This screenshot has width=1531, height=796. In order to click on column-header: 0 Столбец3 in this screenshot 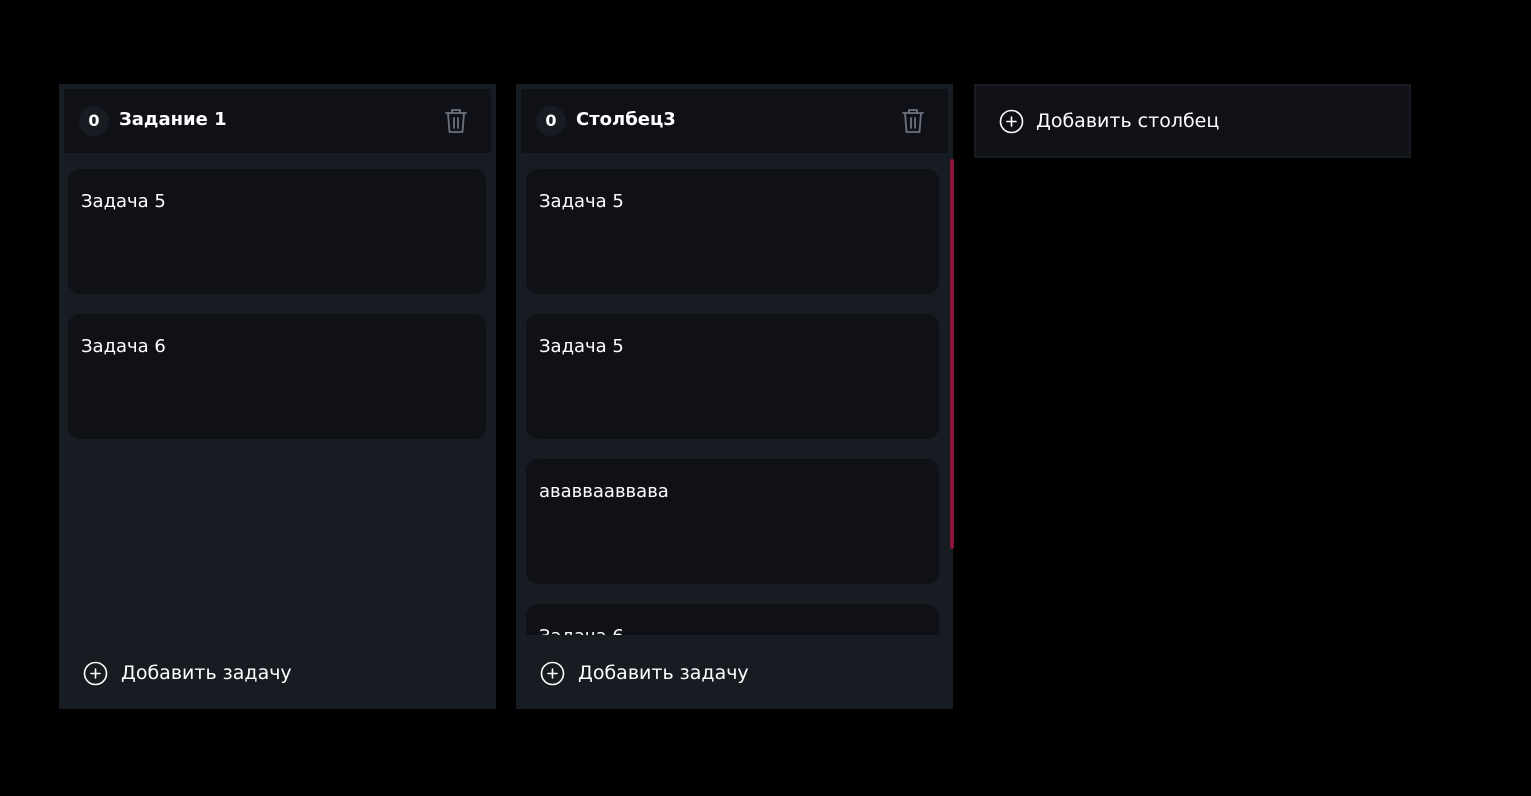, I will do `click(734, 121)`.